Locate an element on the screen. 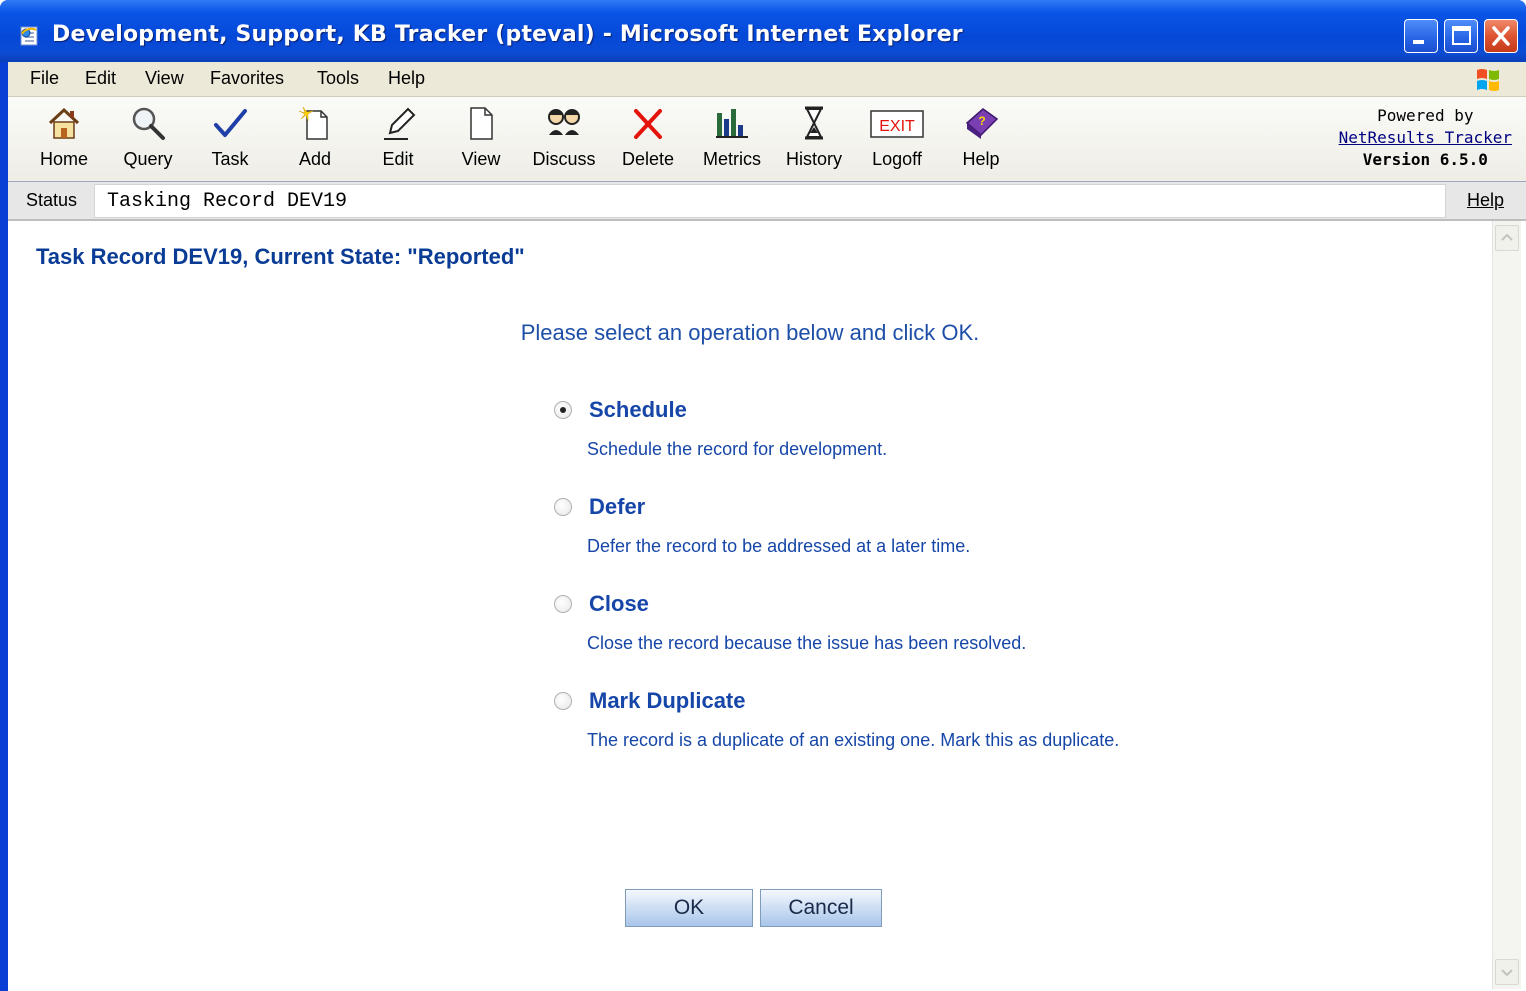  cancel-button: Cancel is located at coordinates (821, 908).